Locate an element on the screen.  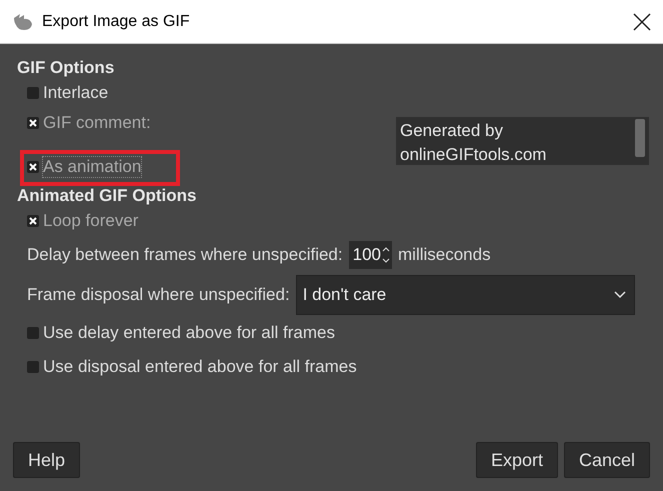
close-icon is located at coordinates (642, 21).